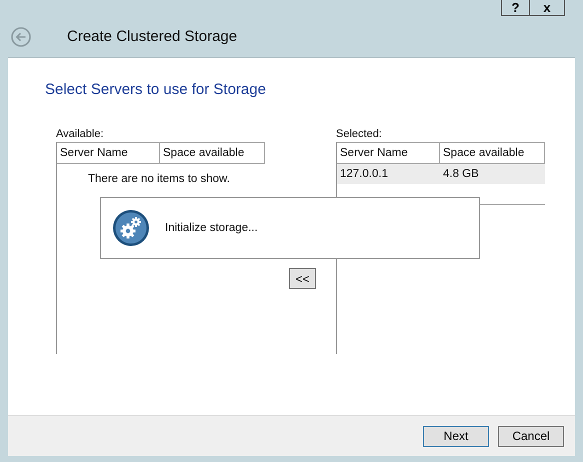  What do you see at coordinates (441, 174) in the screenshot?
I see `server-row: 127.0.0.1 4.8 GB` at bounding box center [441, 174].